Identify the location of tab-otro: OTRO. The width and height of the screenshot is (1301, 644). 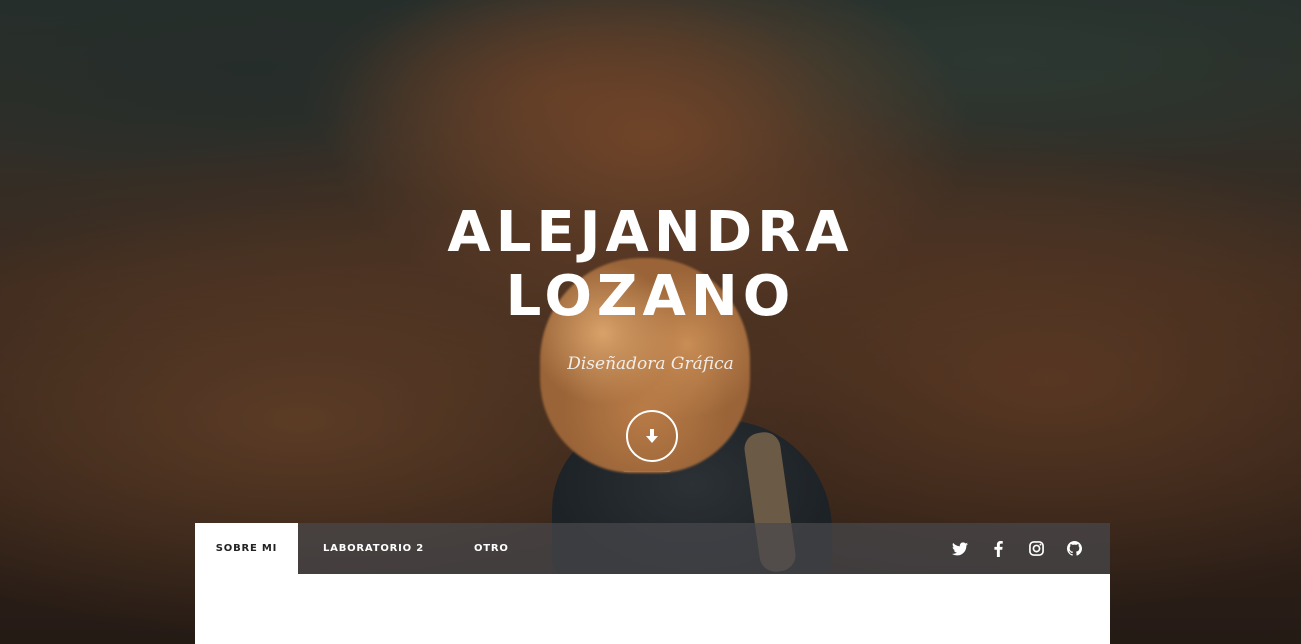
(491, 548).